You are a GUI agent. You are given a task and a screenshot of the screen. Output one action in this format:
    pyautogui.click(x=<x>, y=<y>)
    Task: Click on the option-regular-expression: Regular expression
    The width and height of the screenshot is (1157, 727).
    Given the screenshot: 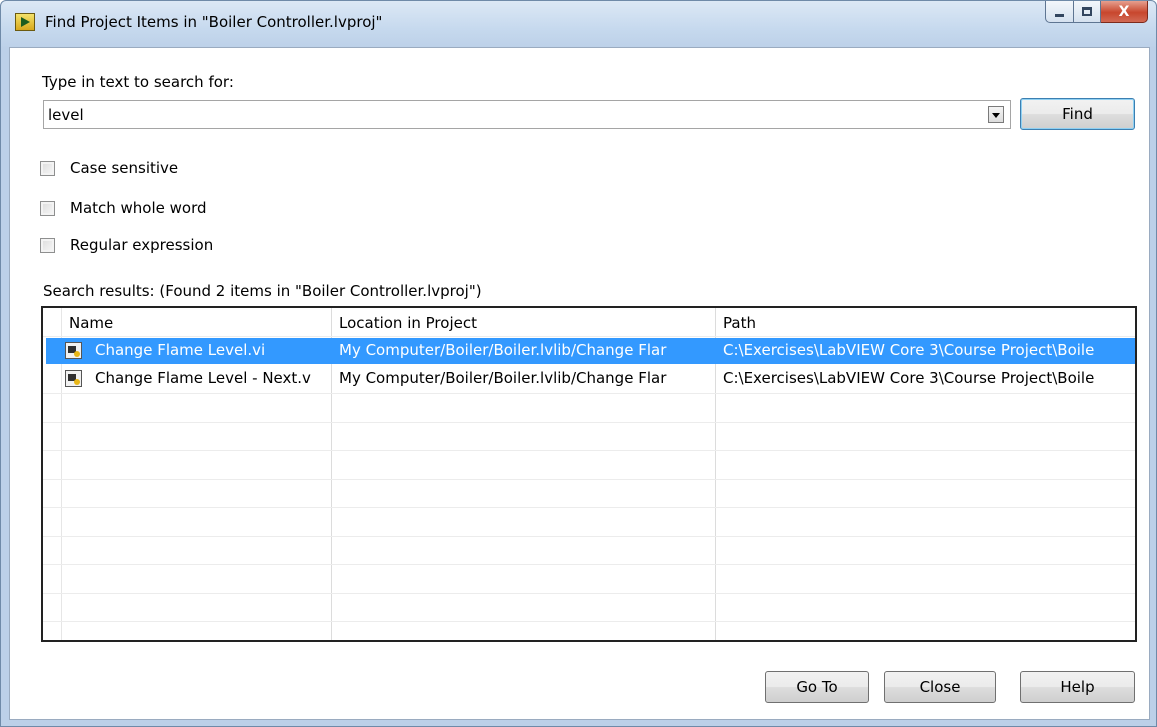 What is the action you would take?
    pyautogui.click(x=126, y=245)
    